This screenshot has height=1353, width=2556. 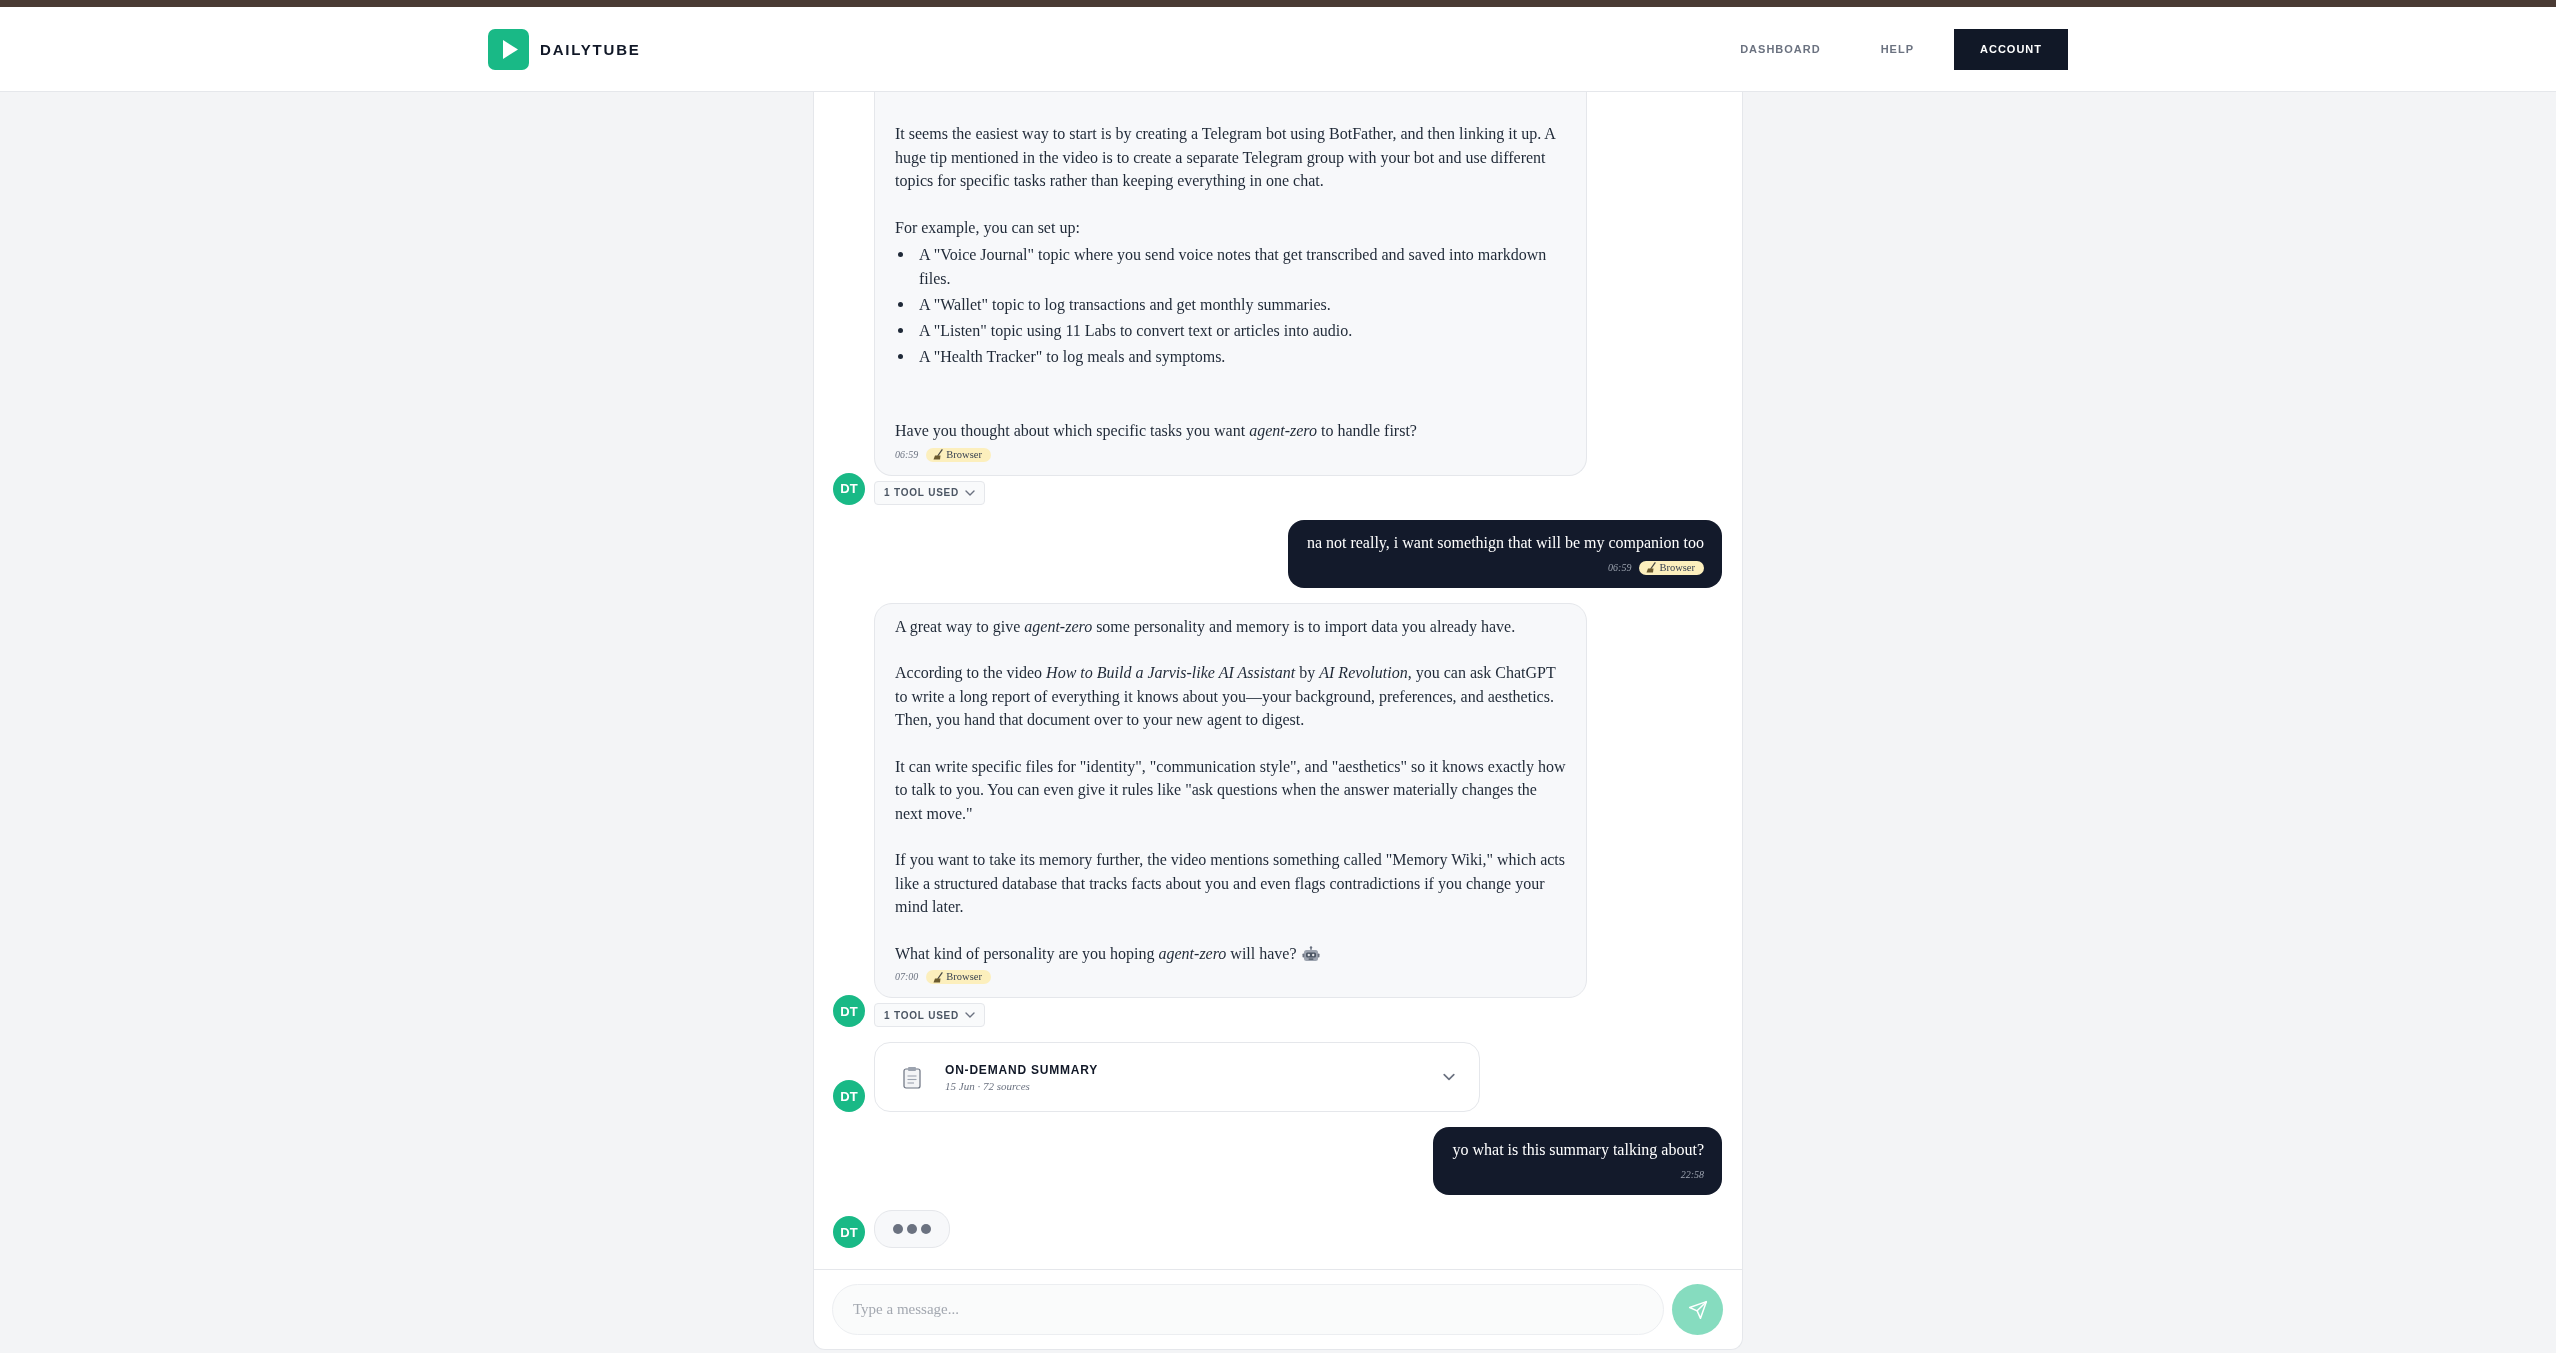 I want to click on summary-meta: 15 Jun · 72 sources, so click(x=988, y=1085).